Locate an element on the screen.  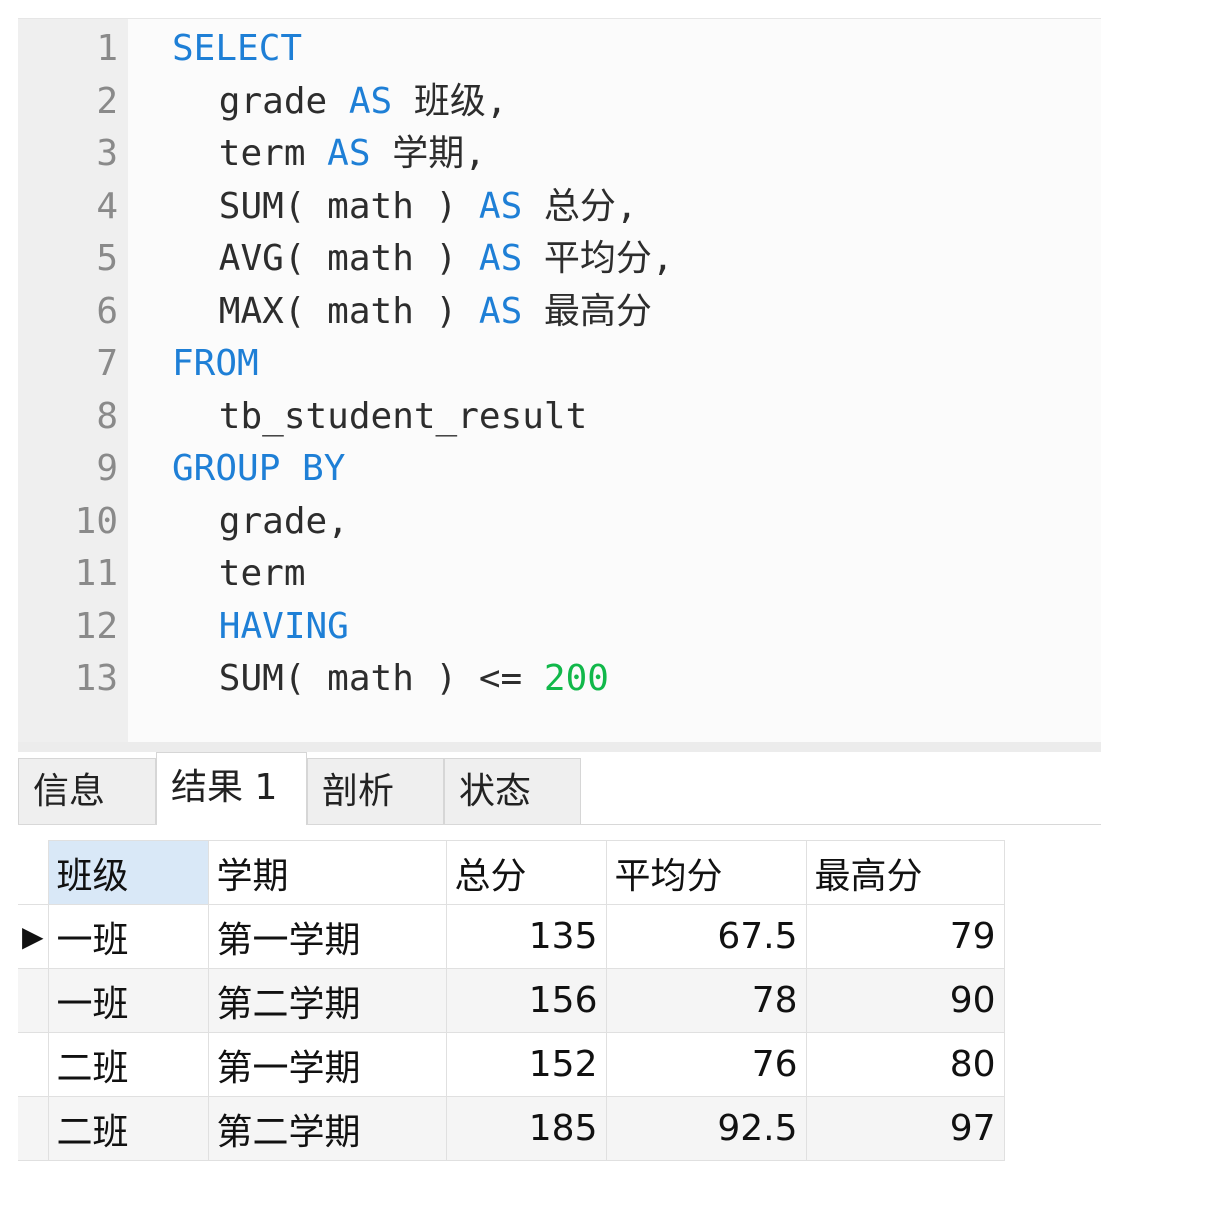
sql-keyword: FROM is located at coordinates (215, 363).